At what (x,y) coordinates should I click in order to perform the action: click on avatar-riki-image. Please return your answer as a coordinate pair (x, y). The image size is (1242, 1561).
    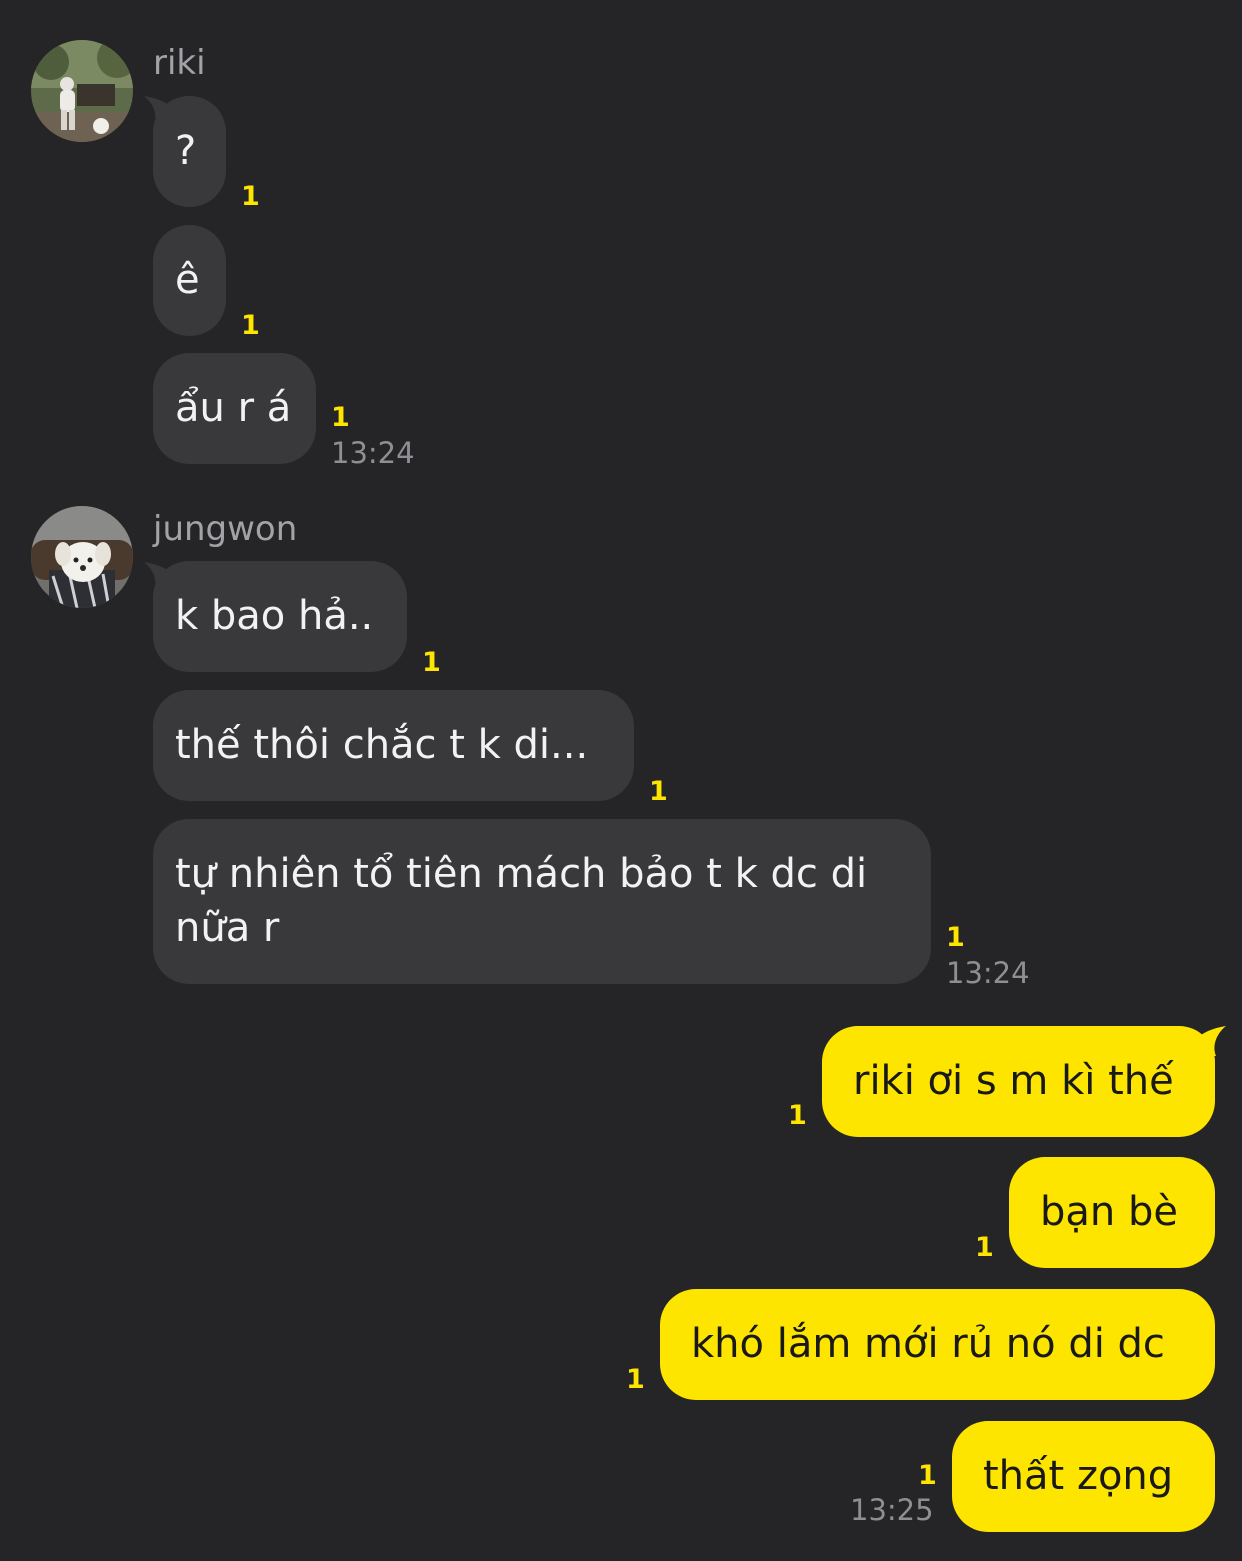
    Looking at the image, I should click on (82, 91).